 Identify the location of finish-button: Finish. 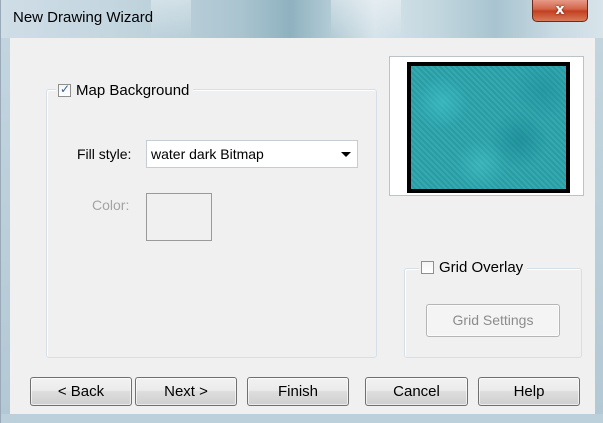
(298, 391).